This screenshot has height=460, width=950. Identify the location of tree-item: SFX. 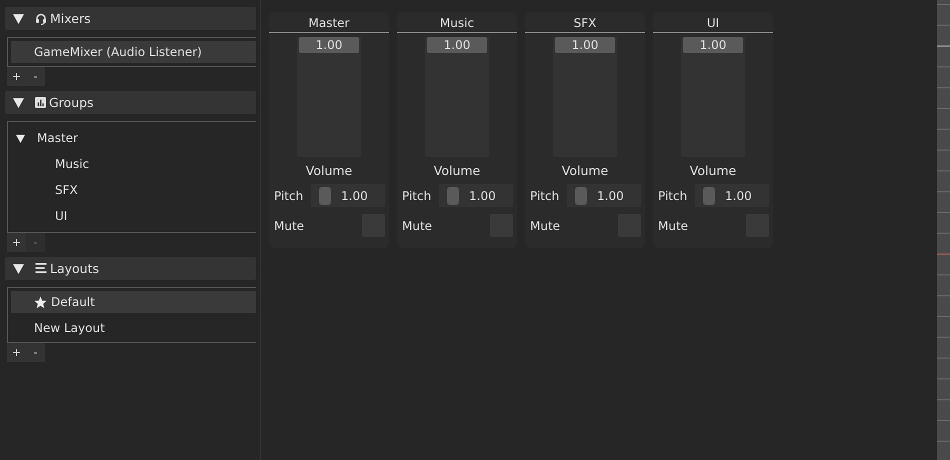
(133, 190).